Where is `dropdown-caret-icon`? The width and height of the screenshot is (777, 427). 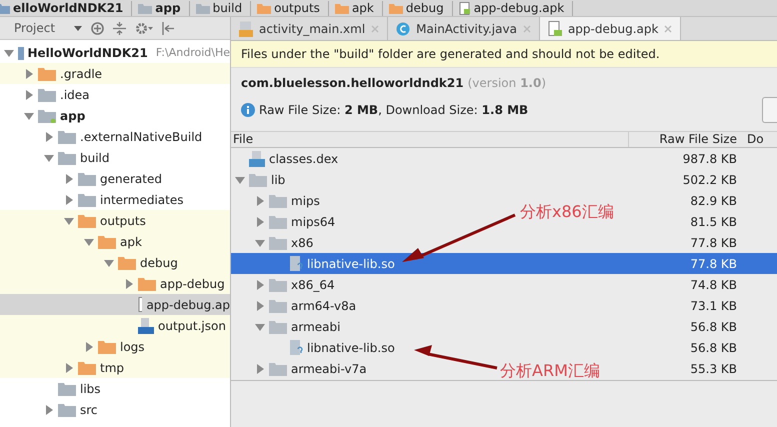
dropdown-caret-icon is located at coordinates (78, 28).